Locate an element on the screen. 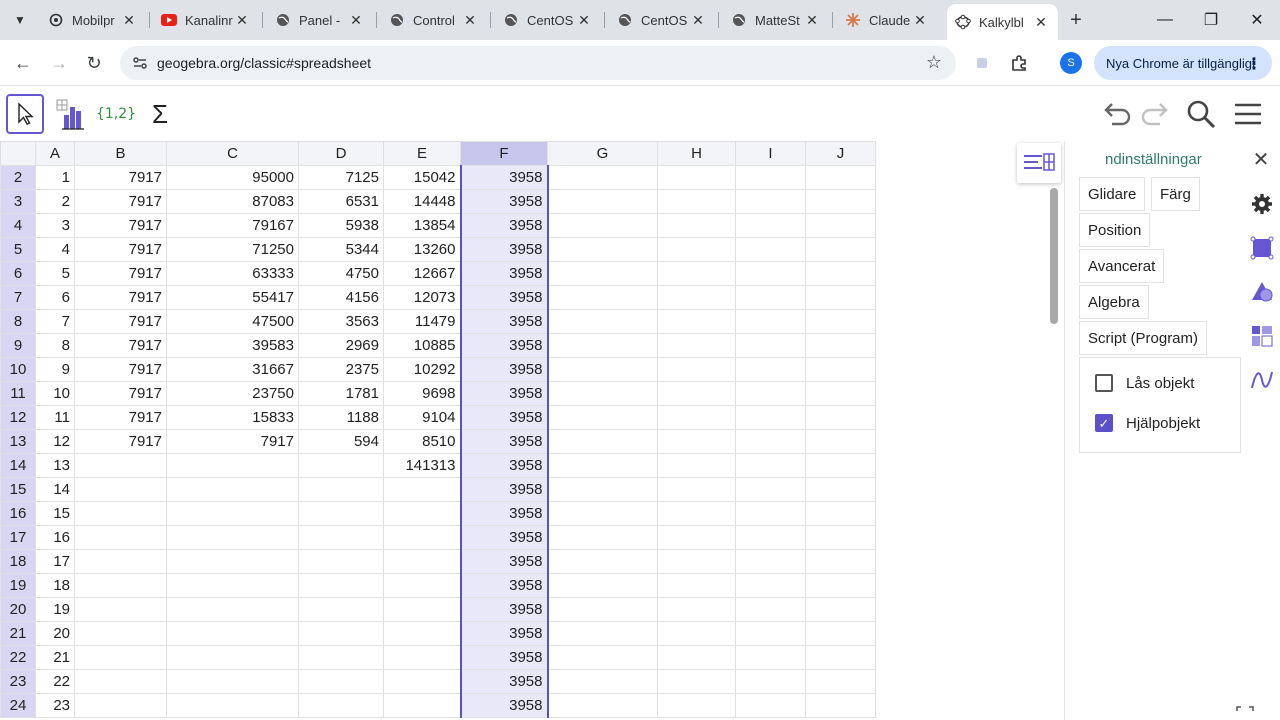 The height and width of the screenshot is (720, 1280). row-header: 22 is located at coordinates (18, 657).